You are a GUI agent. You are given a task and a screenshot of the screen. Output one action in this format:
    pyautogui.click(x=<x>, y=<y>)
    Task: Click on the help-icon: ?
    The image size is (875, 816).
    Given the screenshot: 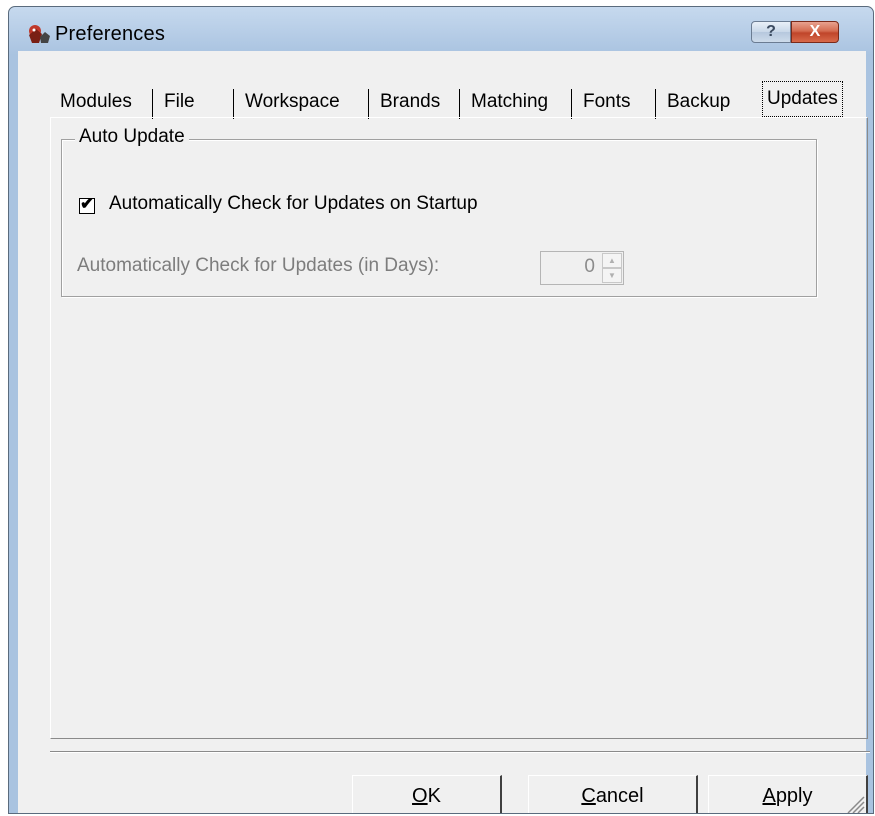 What is the action you would take?
    pyautogui.click(x=771, y=31)
    